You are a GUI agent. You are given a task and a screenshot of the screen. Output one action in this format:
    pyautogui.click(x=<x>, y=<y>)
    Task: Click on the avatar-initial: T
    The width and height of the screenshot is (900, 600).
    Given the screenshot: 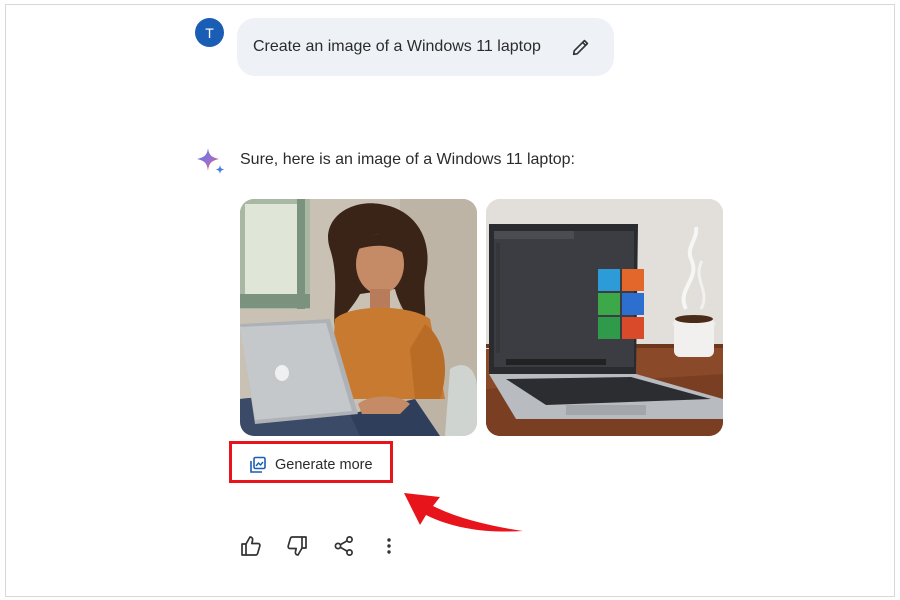 What is the action you would take?
    pyautogui.click(x=209, y=32)
    